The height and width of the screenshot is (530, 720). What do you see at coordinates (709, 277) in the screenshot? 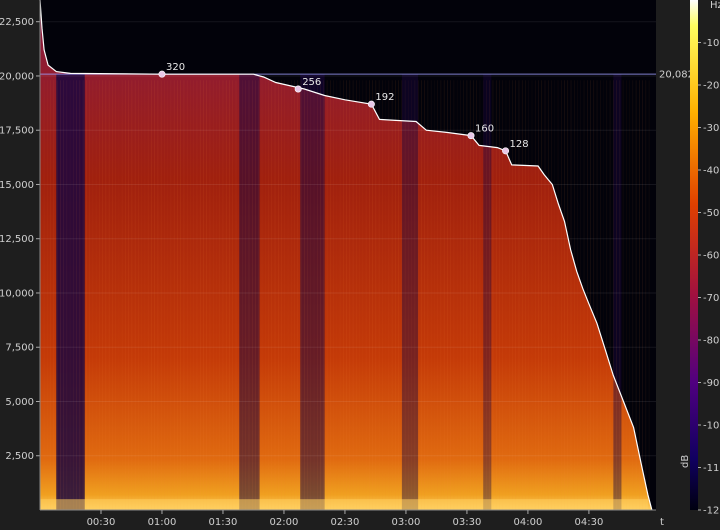
I see `colorbar-ticks: -10 -20 -30 -40 -50 -60 -70 -80 -90 -100 -110 -120` at bounding box center [709, 277].